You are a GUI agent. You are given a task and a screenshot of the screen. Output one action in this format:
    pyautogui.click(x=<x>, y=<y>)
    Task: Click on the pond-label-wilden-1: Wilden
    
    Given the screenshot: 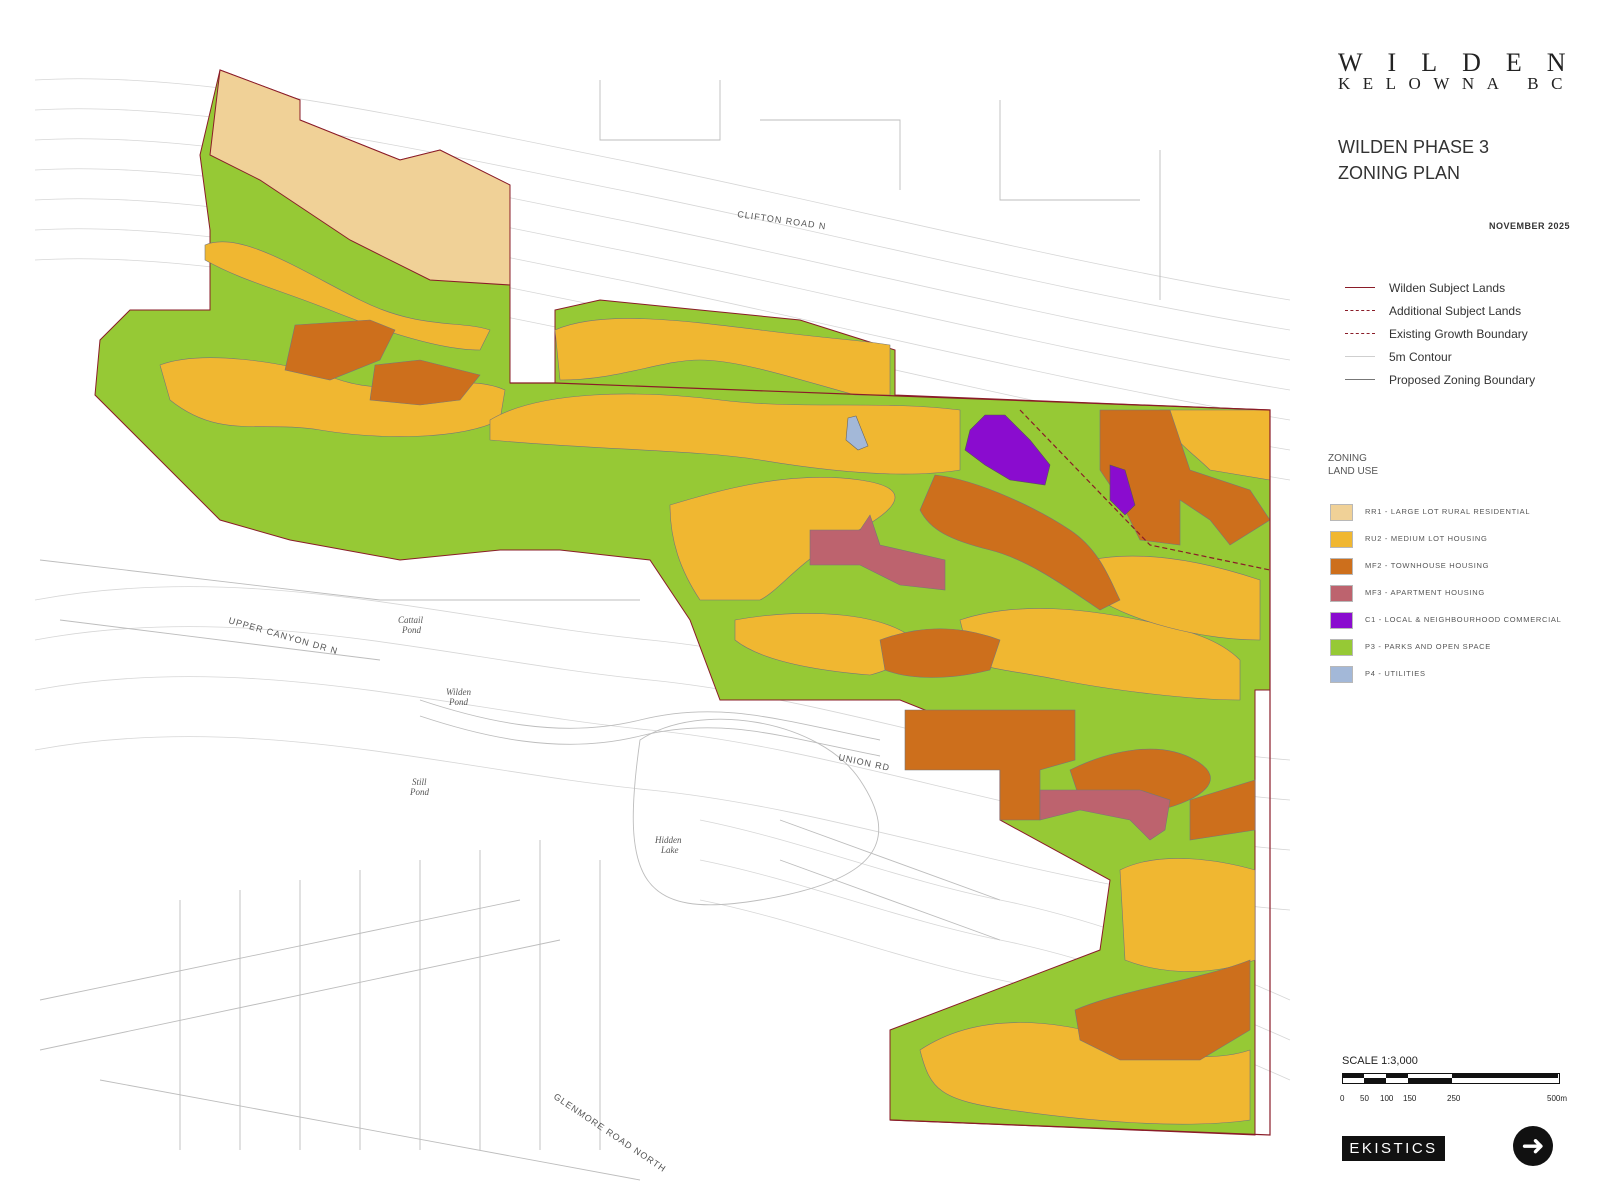 What is the action you would take?
    pyautogui.click(x=458, y=692)
    